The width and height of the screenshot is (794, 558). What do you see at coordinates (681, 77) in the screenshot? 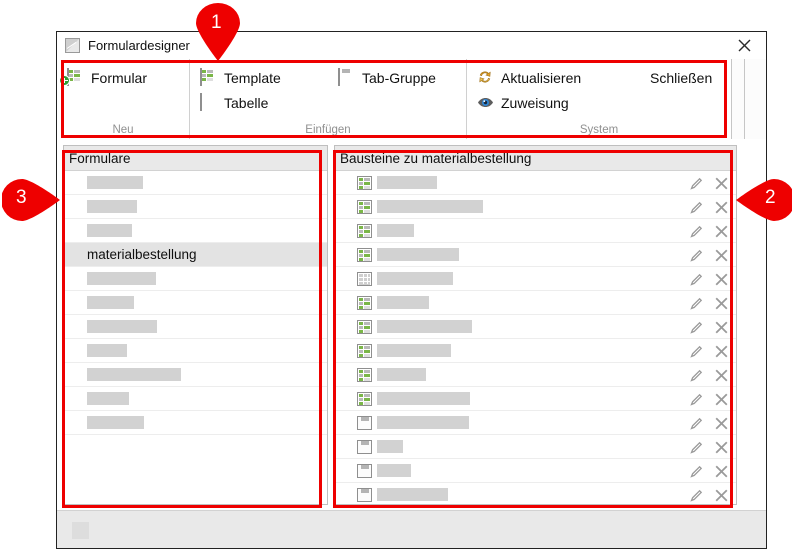
I see `ribbon-label-schliessen: Schließen` at bounding box center [681, 77].